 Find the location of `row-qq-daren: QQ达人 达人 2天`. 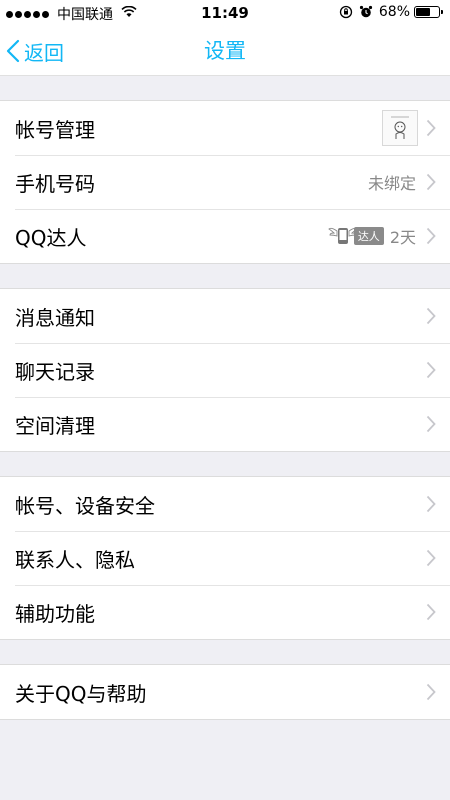

row-qq-daren: QQ达人 达人 2天 is located at coordinates (225, 236).